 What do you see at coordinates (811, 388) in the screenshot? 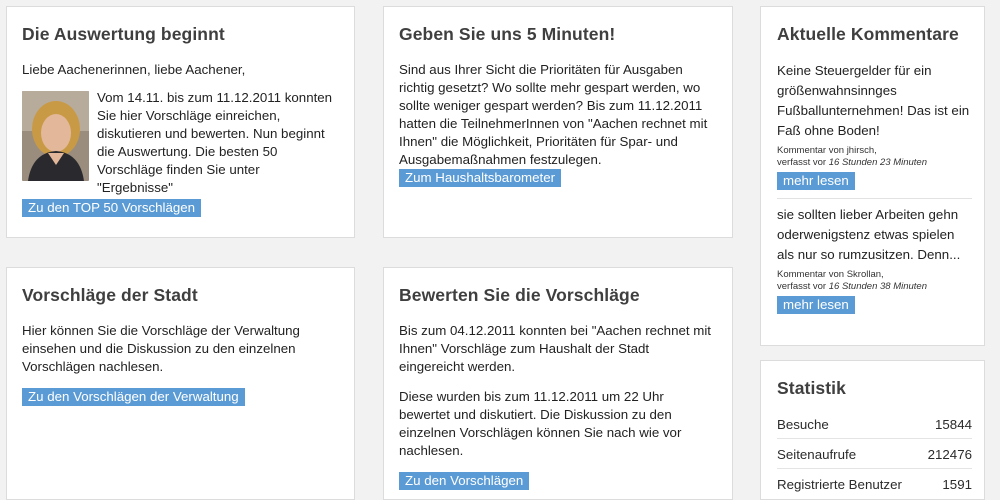
I see `card-title: Statistik` at bounding box center [811, 388].